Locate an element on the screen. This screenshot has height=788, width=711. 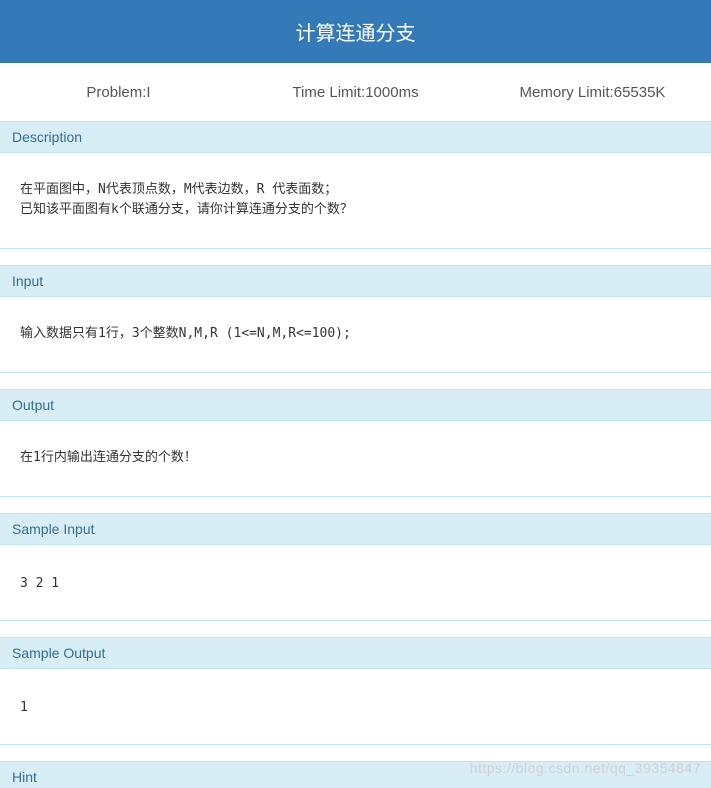
output-section: Output 在1行内输出连通分支的个数！ is located at coordinates (355, 443).